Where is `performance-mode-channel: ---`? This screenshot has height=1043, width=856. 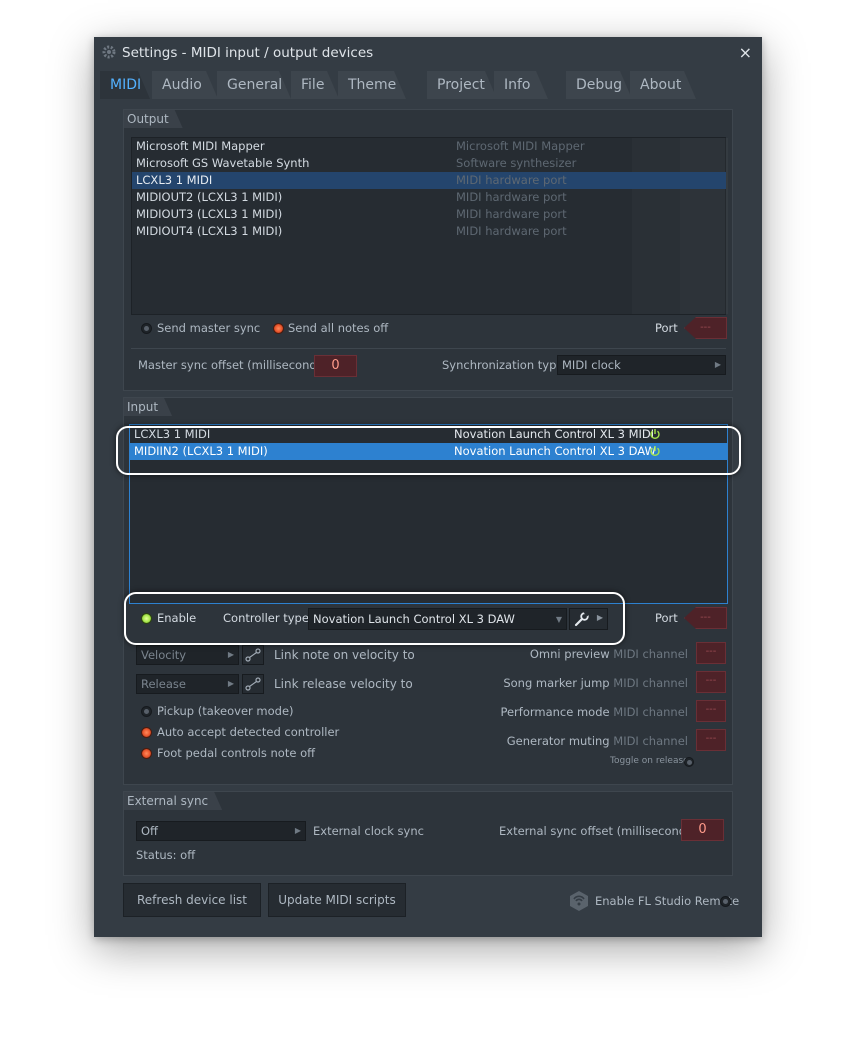 performance-mode-channel: --- is located at coordinates (711, 711).